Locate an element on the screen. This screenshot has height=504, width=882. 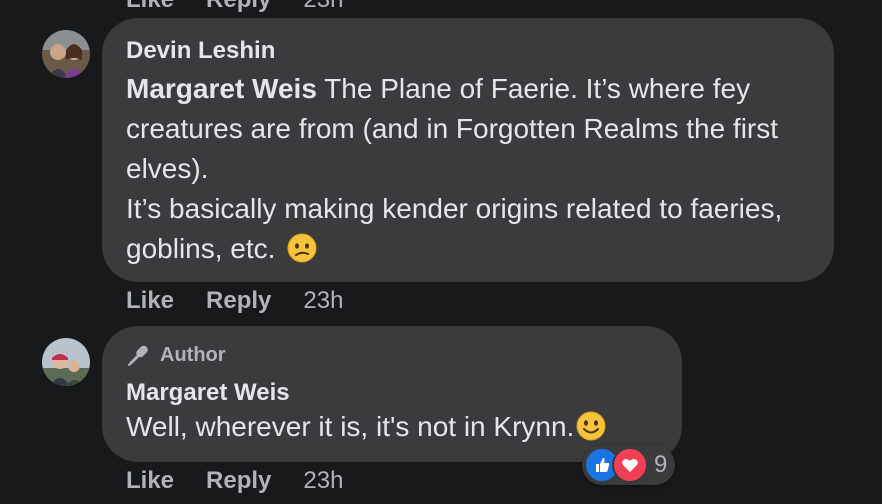
love-icon is located at coordinates (630, 465).